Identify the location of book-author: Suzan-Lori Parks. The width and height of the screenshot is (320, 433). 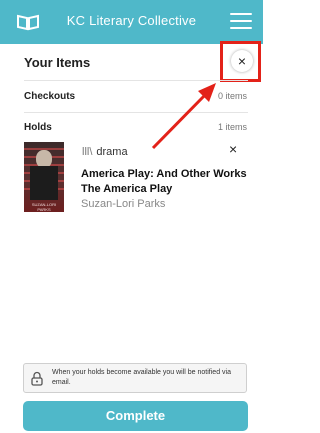
(123, 204).